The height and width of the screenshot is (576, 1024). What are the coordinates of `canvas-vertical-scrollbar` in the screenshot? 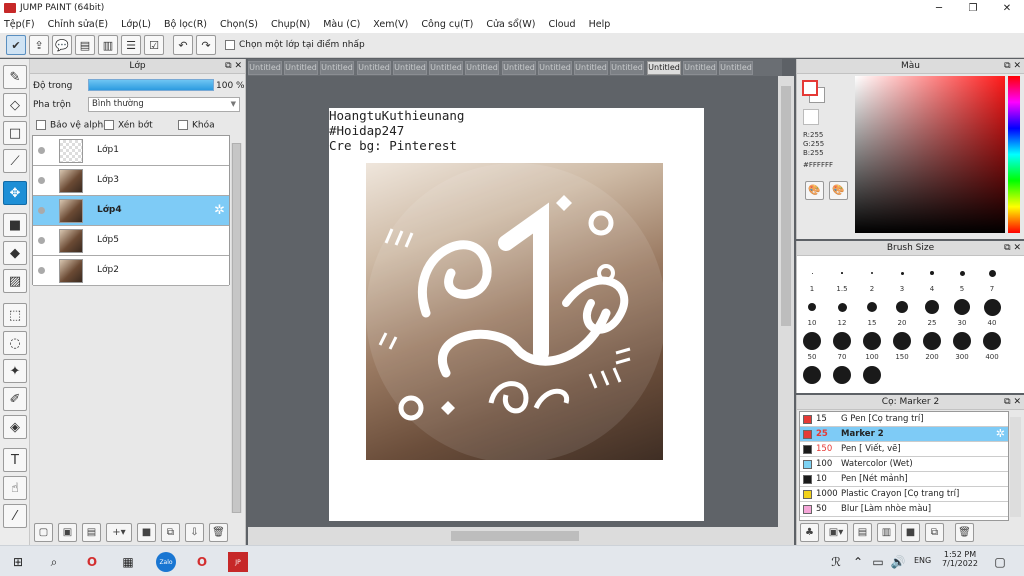 It's located at (786, 301).